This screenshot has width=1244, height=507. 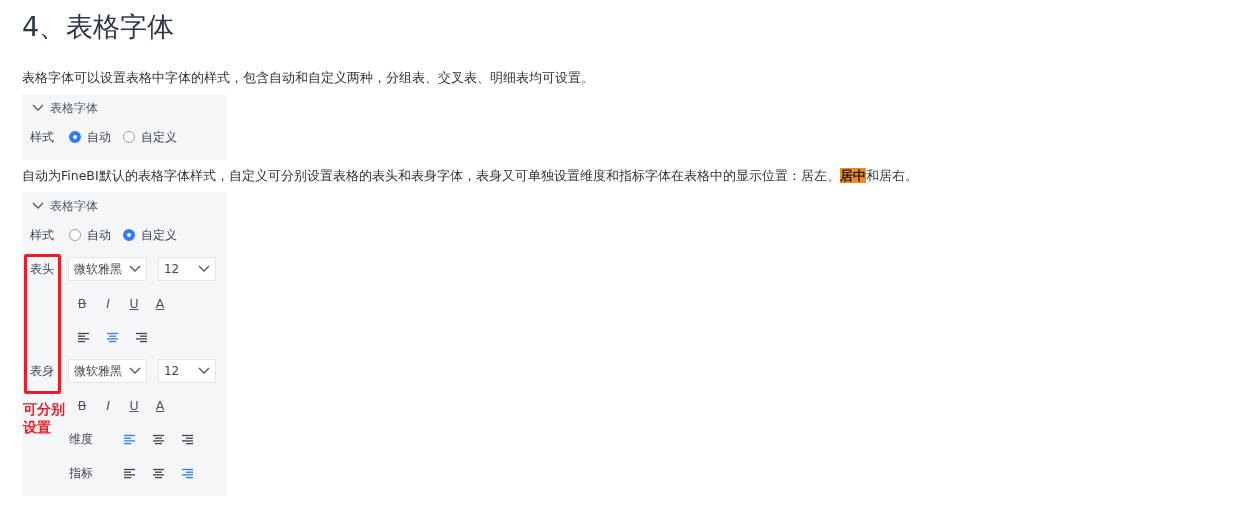 What do you see at coordinates (42, 269) in the screenshot?
I see `field-label: 表头` at bounding box center [42, 269].